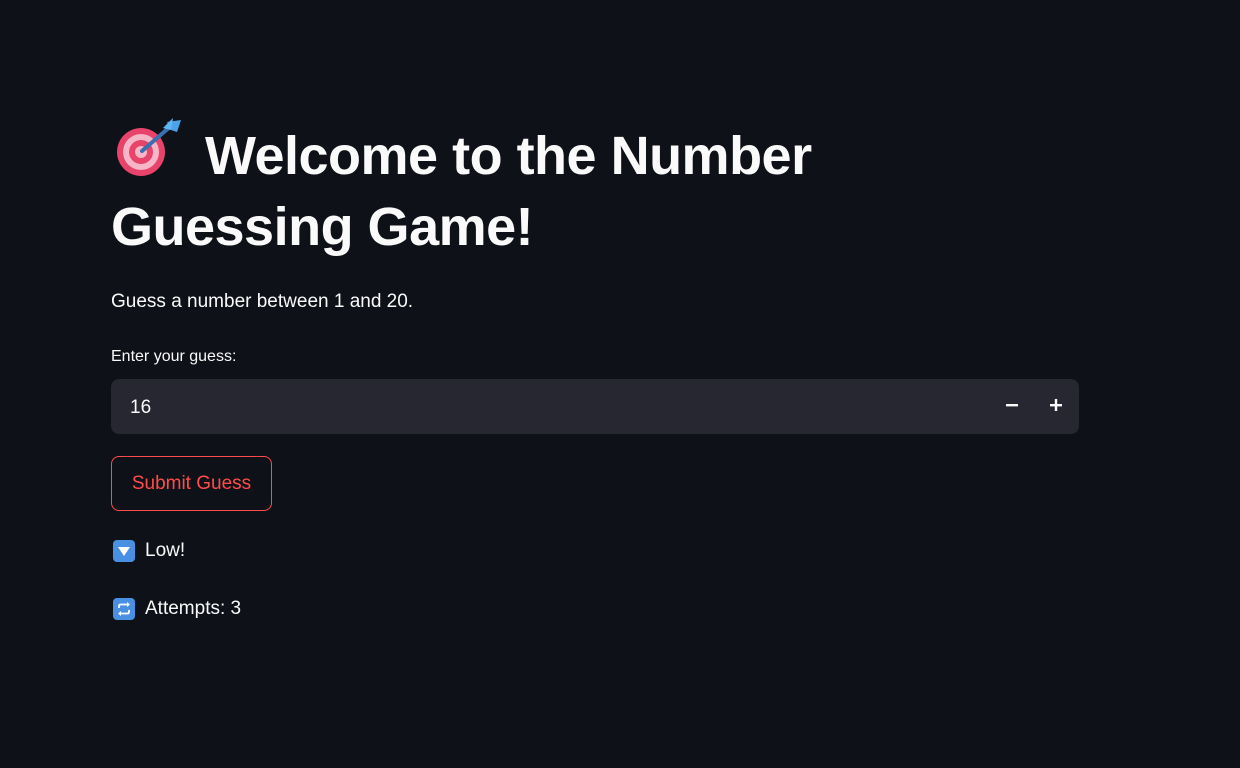 The image size is (1240, 768). I want to click on dart-target-icon, so click(148, 149).